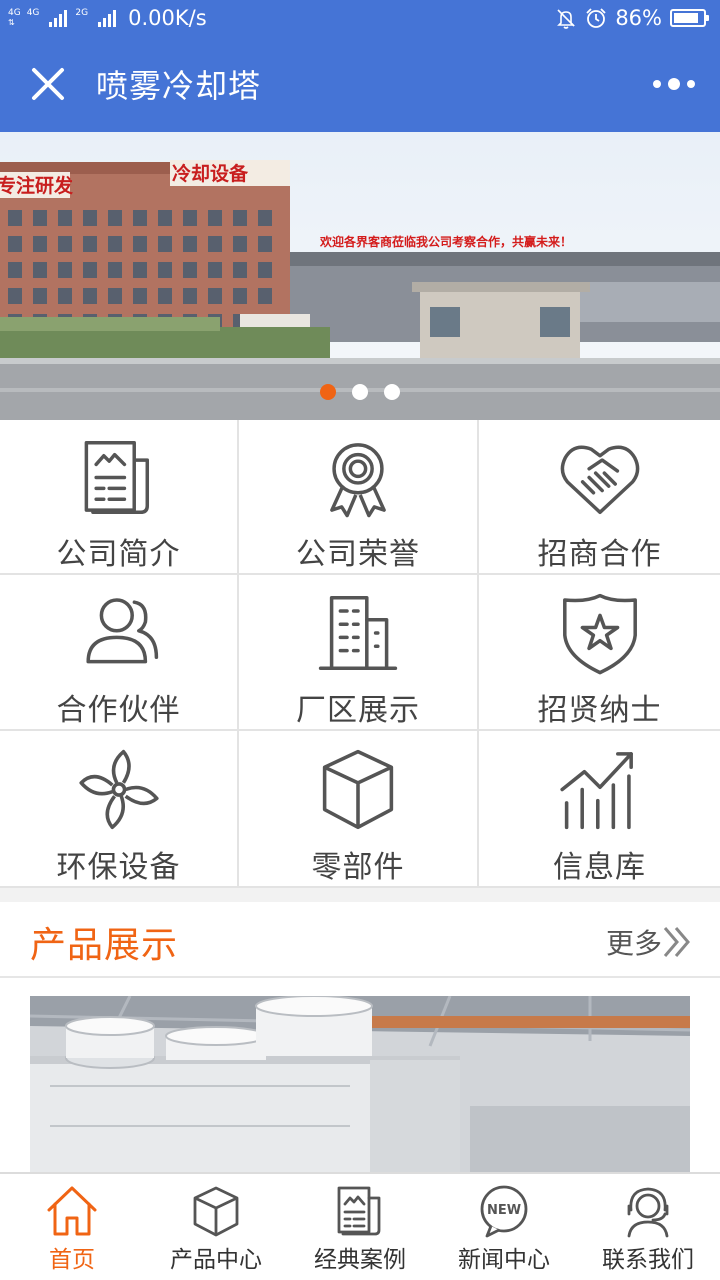 This screenshot has width=720, height=1280. I want to click on double-chevron-right-icon, so click(676, 942).